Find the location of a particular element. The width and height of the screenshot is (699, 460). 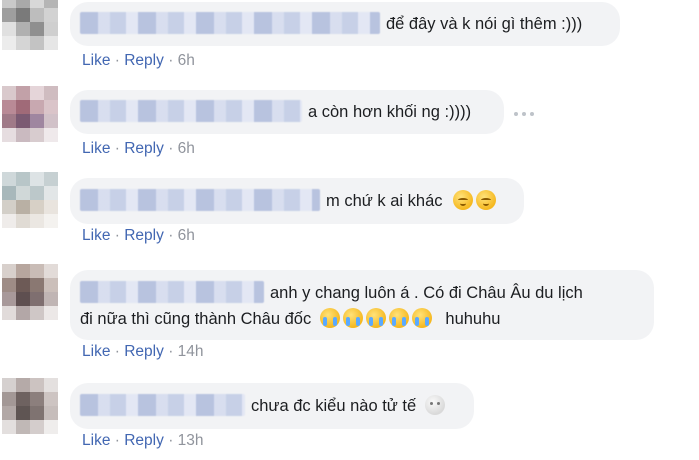

comment-bubble: a còn hơn khối ng :)))) is located at coordinates (287, 112).